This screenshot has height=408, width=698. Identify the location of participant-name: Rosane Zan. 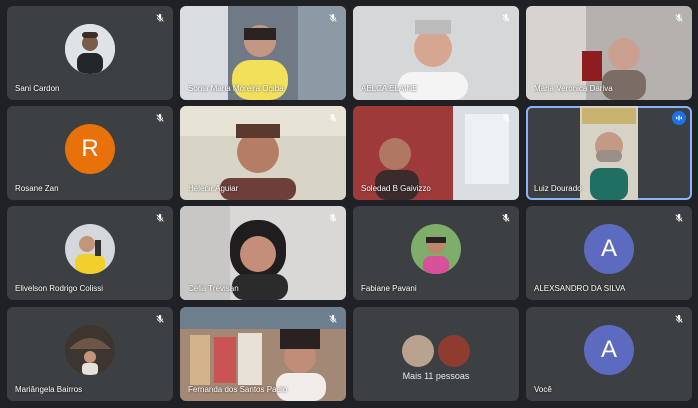
(37, 188).